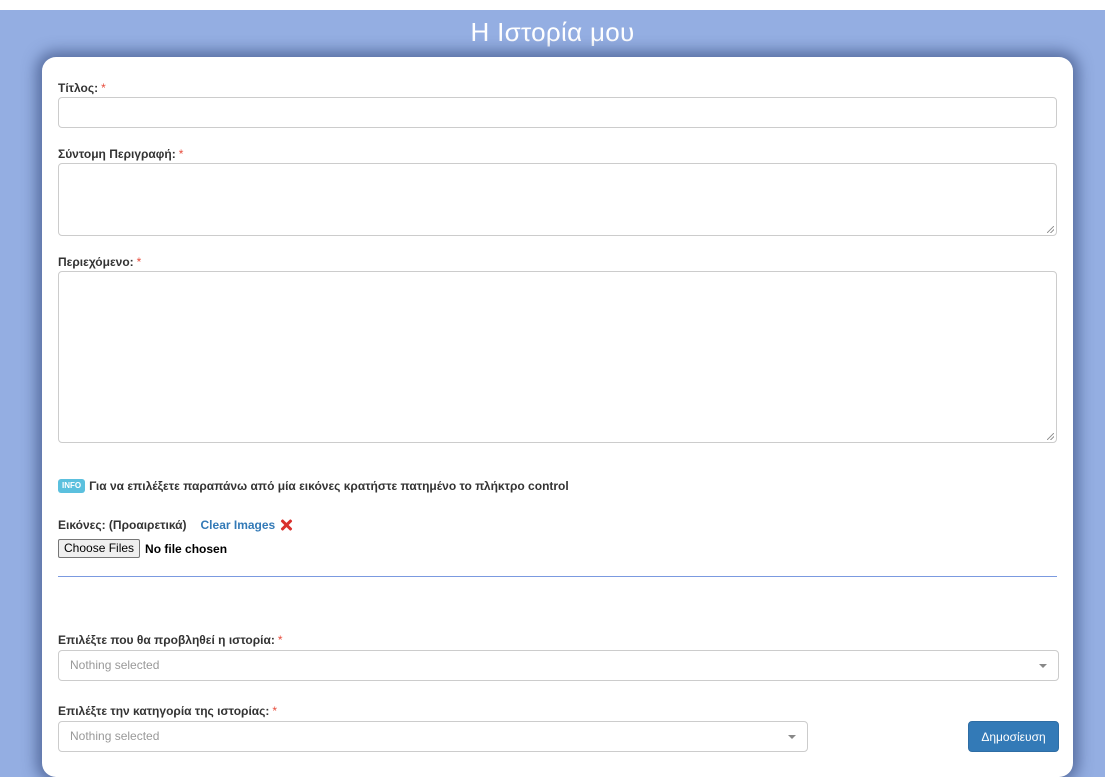 This screenshot has height=777, width=1105. I want to click on top-edge, so click(552, 5).